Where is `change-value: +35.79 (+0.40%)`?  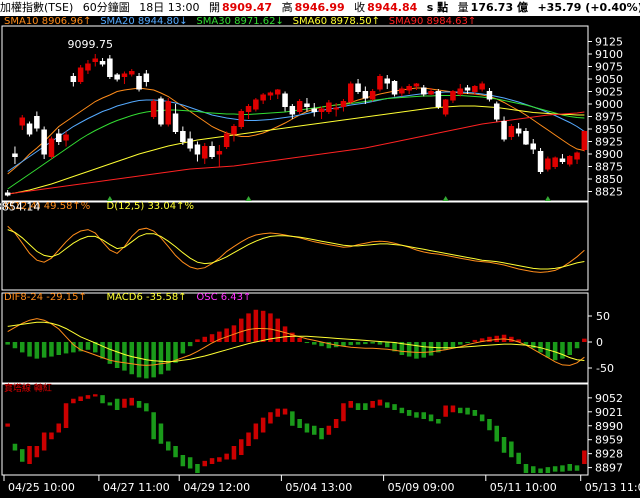 change-value: +35.79 (+0.40%) is located at coordinates (588, 7).